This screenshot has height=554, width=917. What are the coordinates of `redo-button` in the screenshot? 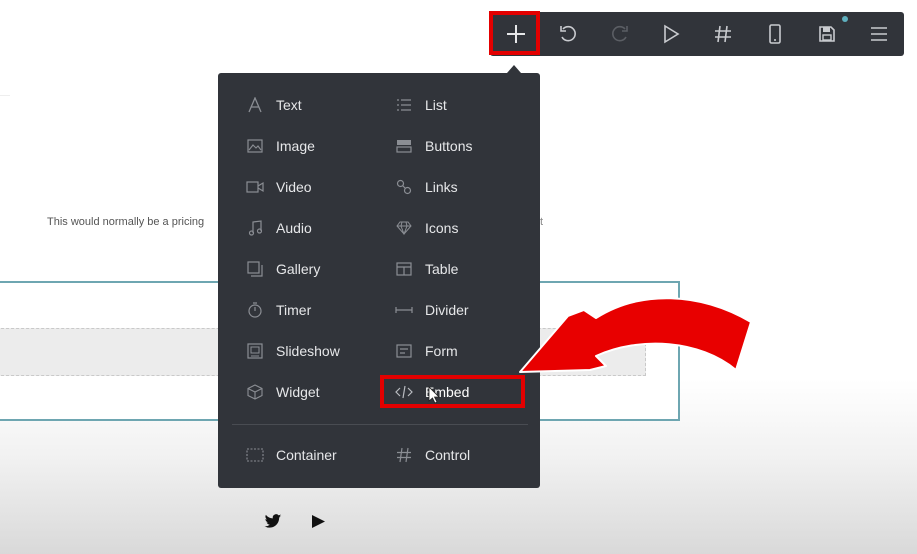 It's located at (620, 34).